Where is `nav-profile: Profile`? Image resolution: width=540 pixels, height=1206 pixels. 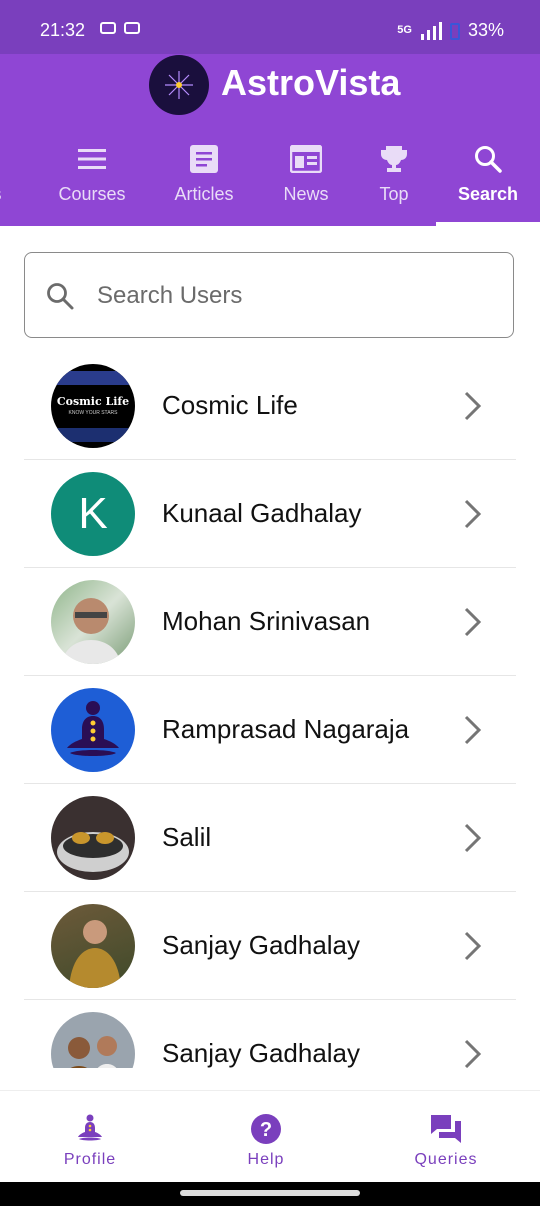 nav-profile: Profile is located at coordinates (90, 1137).